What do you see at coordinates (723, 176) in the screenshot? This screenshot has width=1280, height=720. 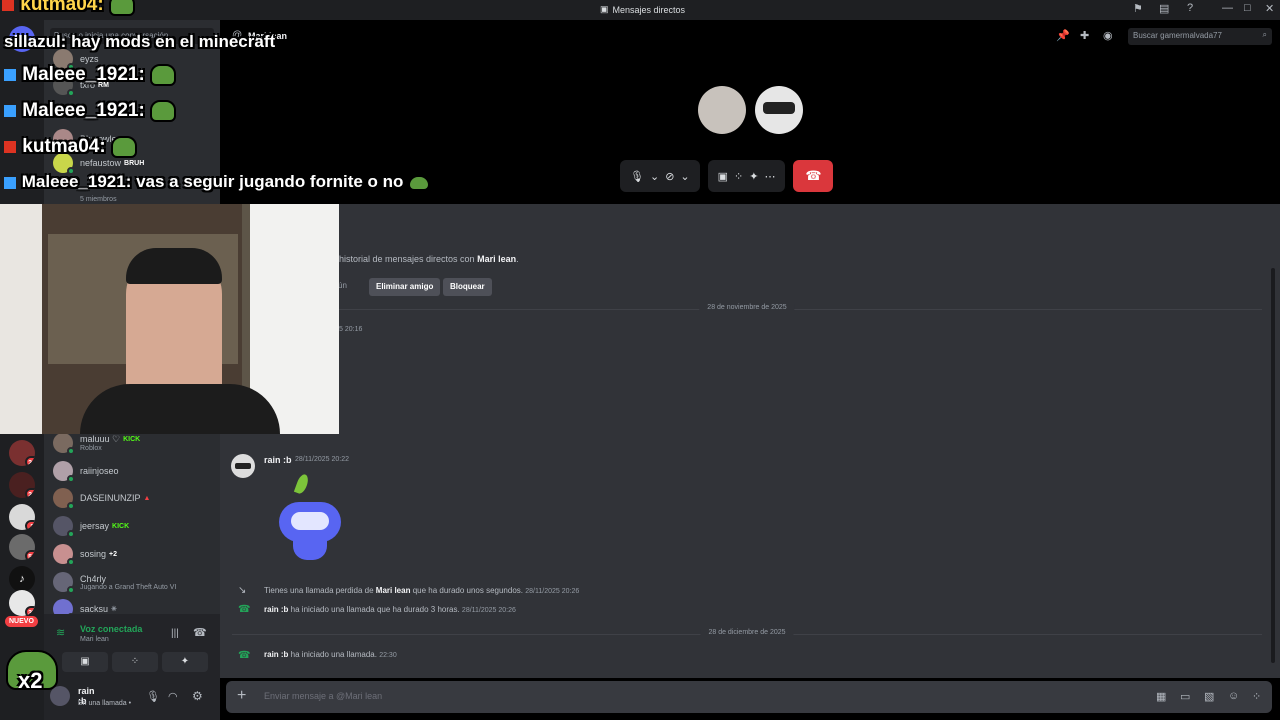 I see `screen-share-icon: ▣` at bounding box center [723, 176].